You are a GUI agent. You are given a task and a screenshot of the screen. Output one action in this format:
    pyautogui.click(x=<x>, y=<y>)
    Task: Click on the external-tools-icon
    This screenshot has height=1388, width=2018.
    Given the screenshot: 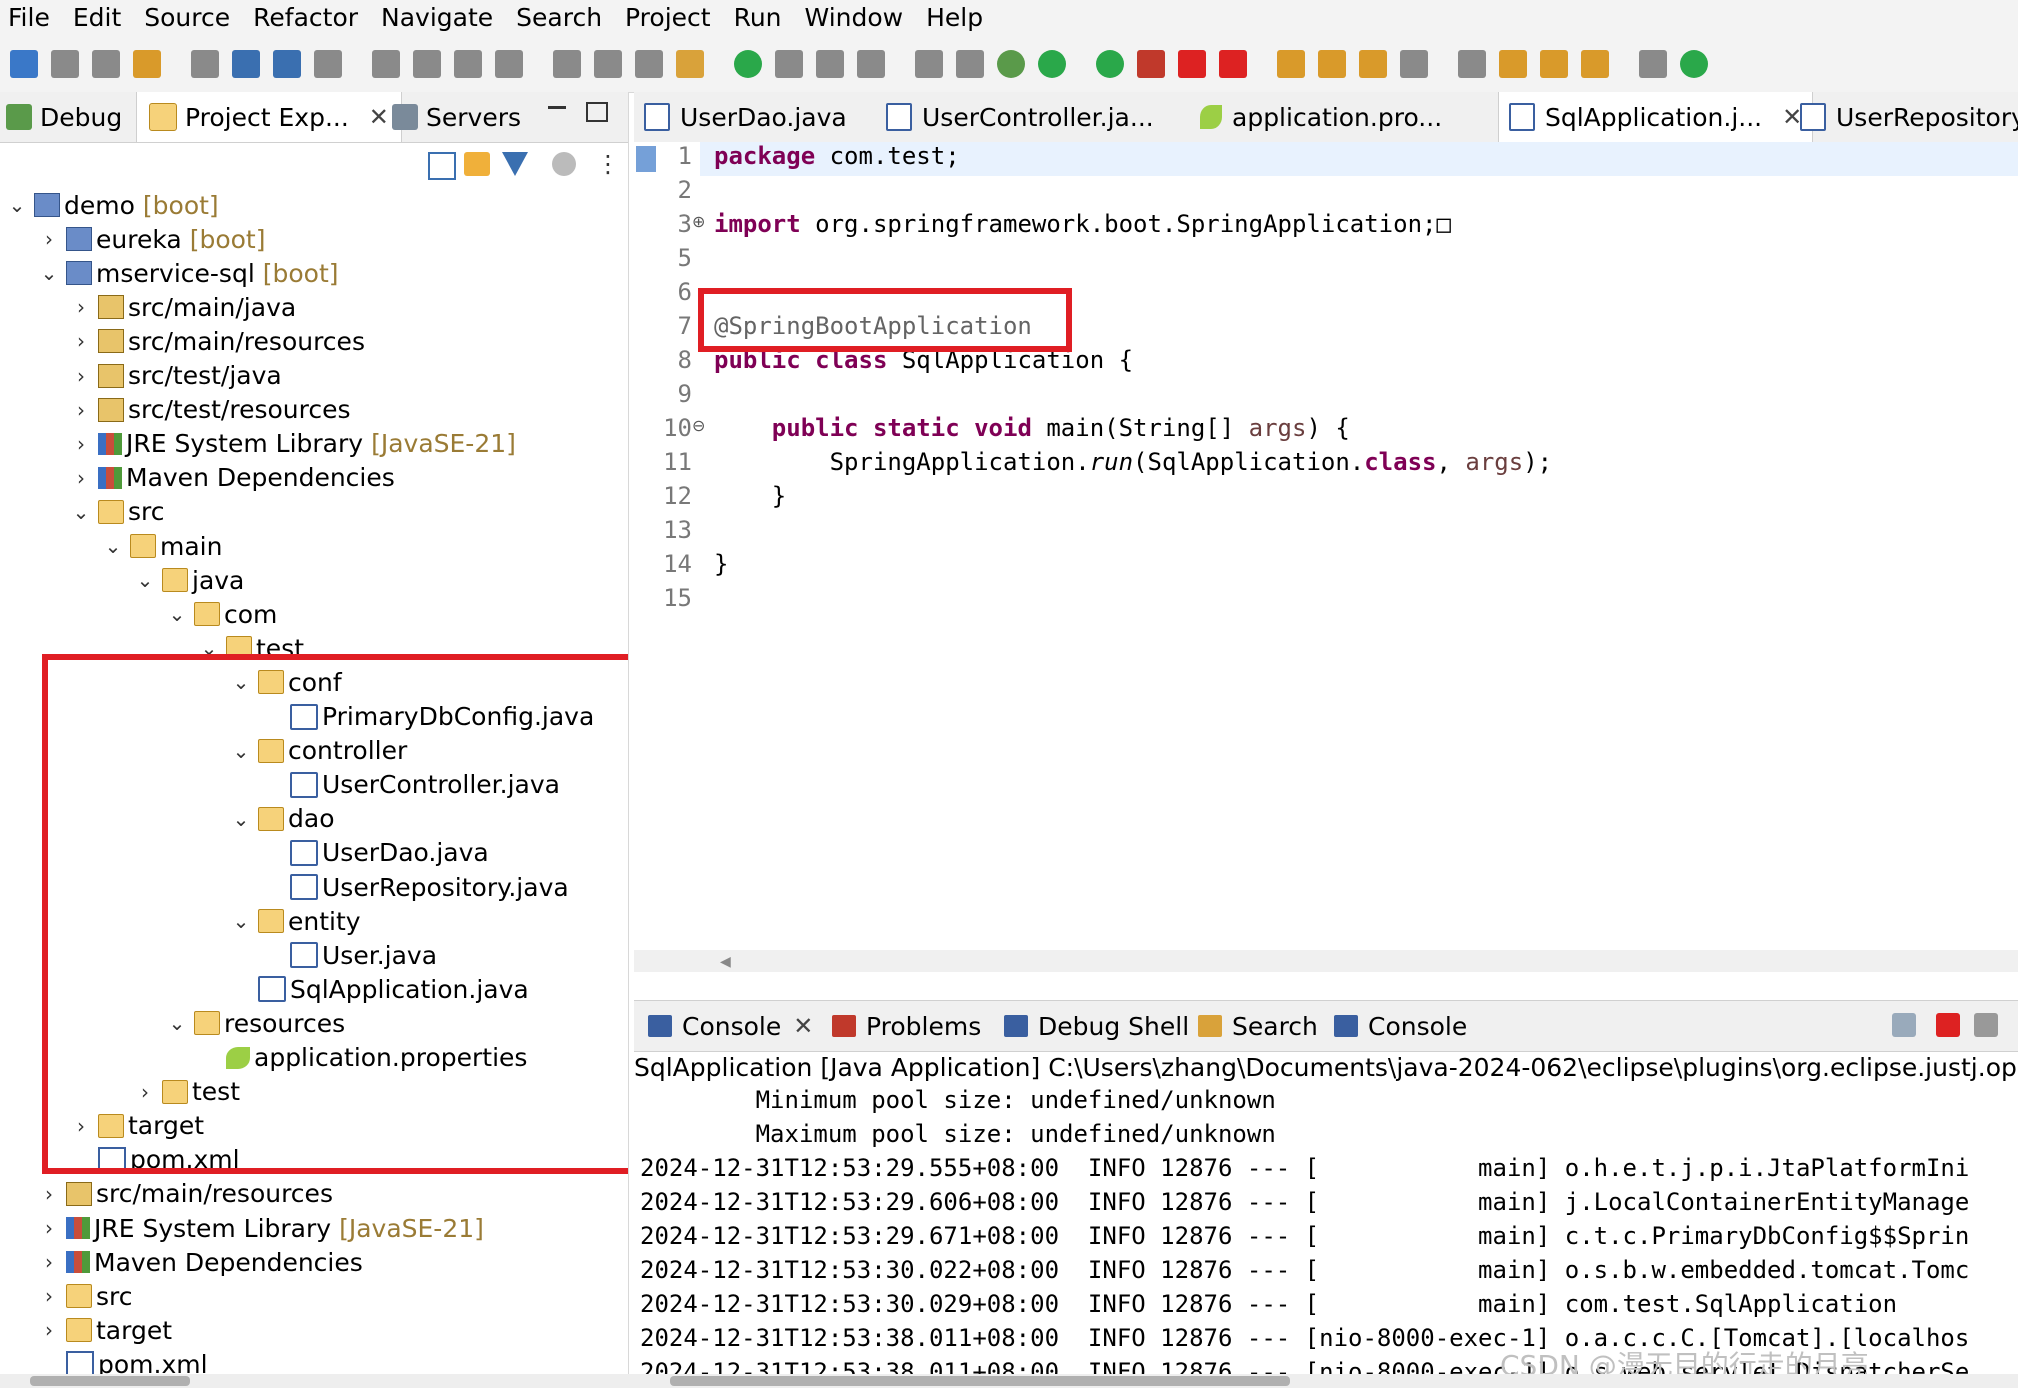 What is the action you would take?
    pyautogui.click(x=1151, y=64)
    